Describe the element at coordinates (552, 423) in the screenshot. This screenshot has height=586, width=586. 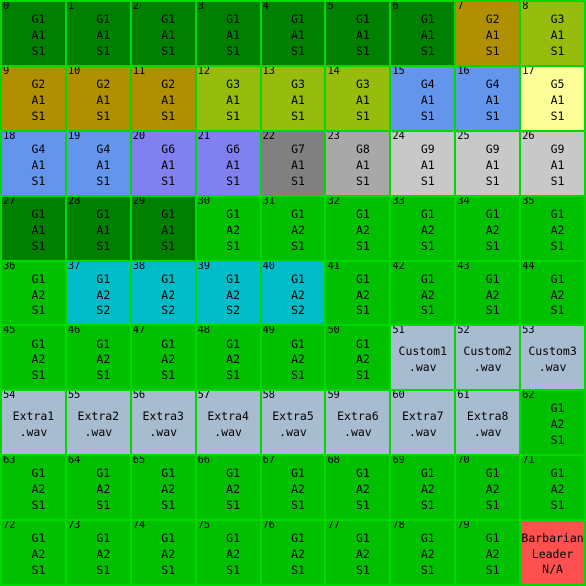
I see `grid-cell: 62 G1 A2 S1` at that location.